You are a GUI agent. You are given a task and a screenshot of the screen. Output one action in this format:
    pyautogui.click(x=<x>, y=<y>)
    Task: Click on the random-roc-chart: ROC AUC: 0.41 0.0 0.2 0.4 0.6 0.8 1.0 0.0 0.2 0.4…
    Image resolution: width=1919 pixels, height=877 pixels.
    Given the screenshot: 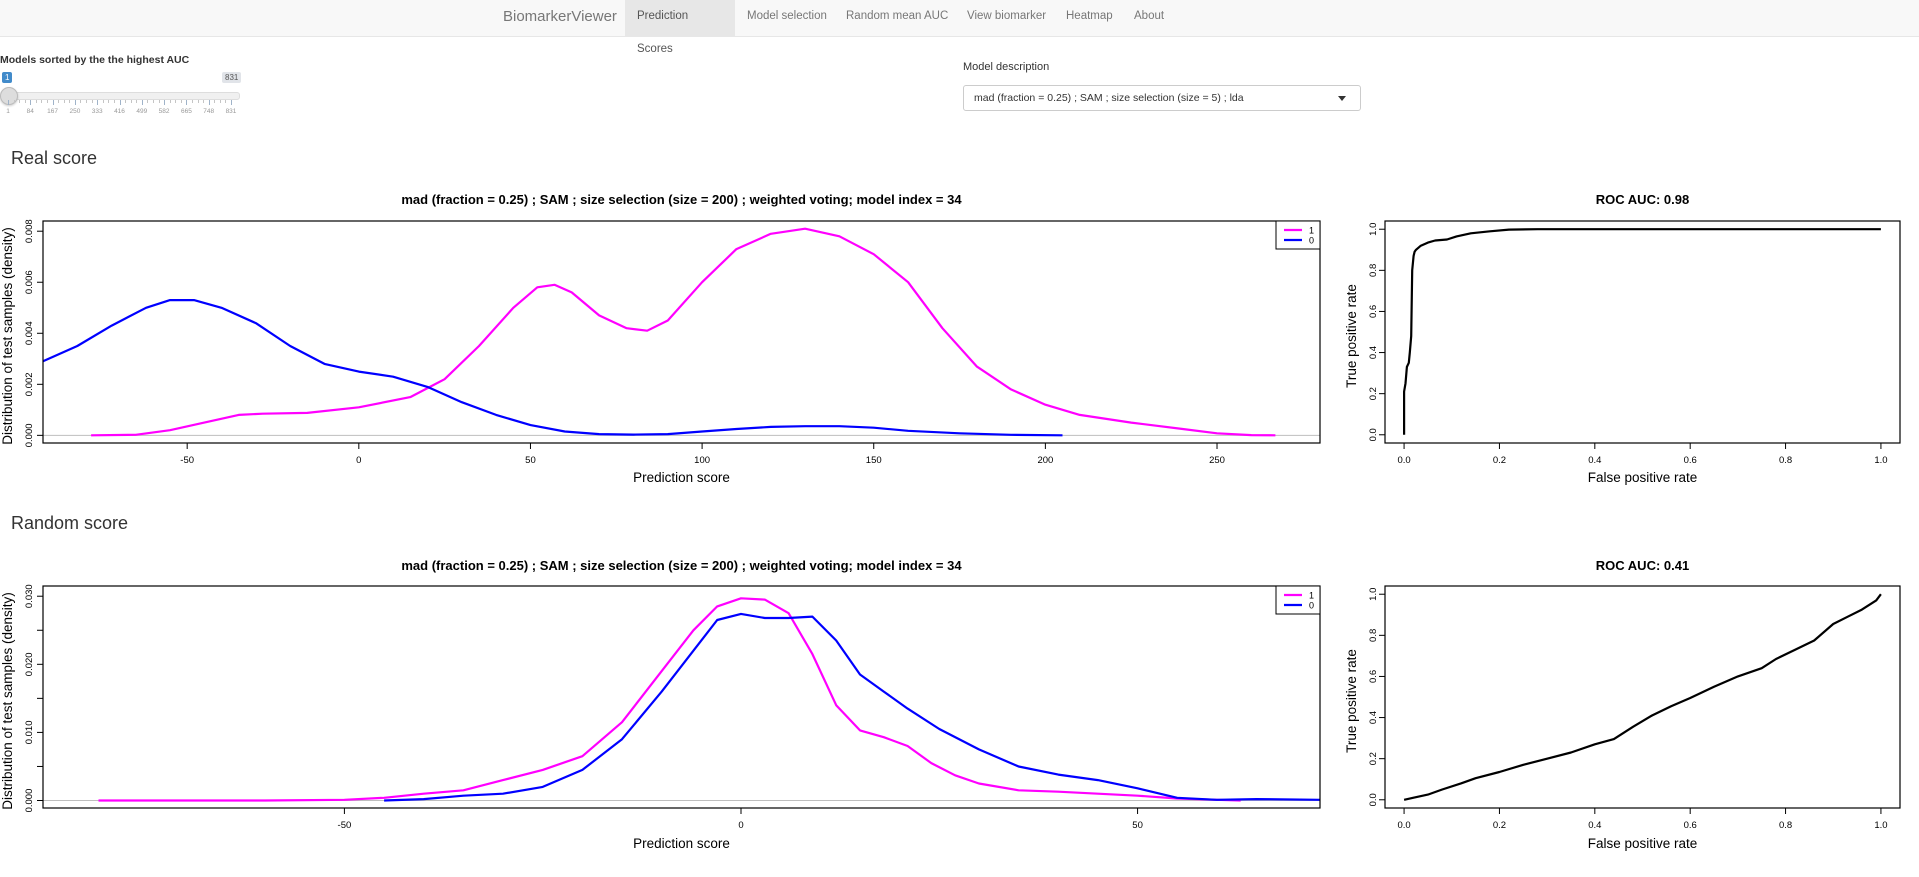 What is the action you would take?
    pyautogui.click(x=1622, y=704)
    